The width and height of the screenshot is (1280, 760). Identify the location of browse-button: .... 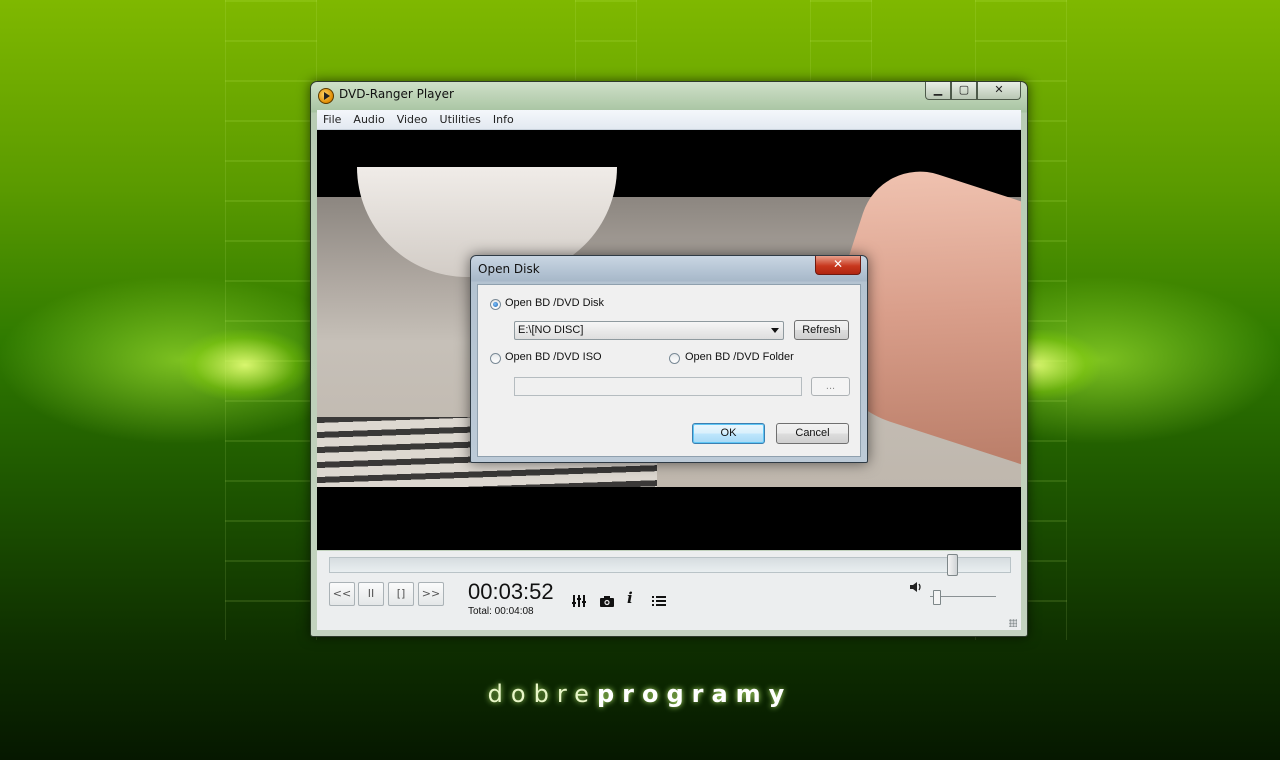
(830, 386).